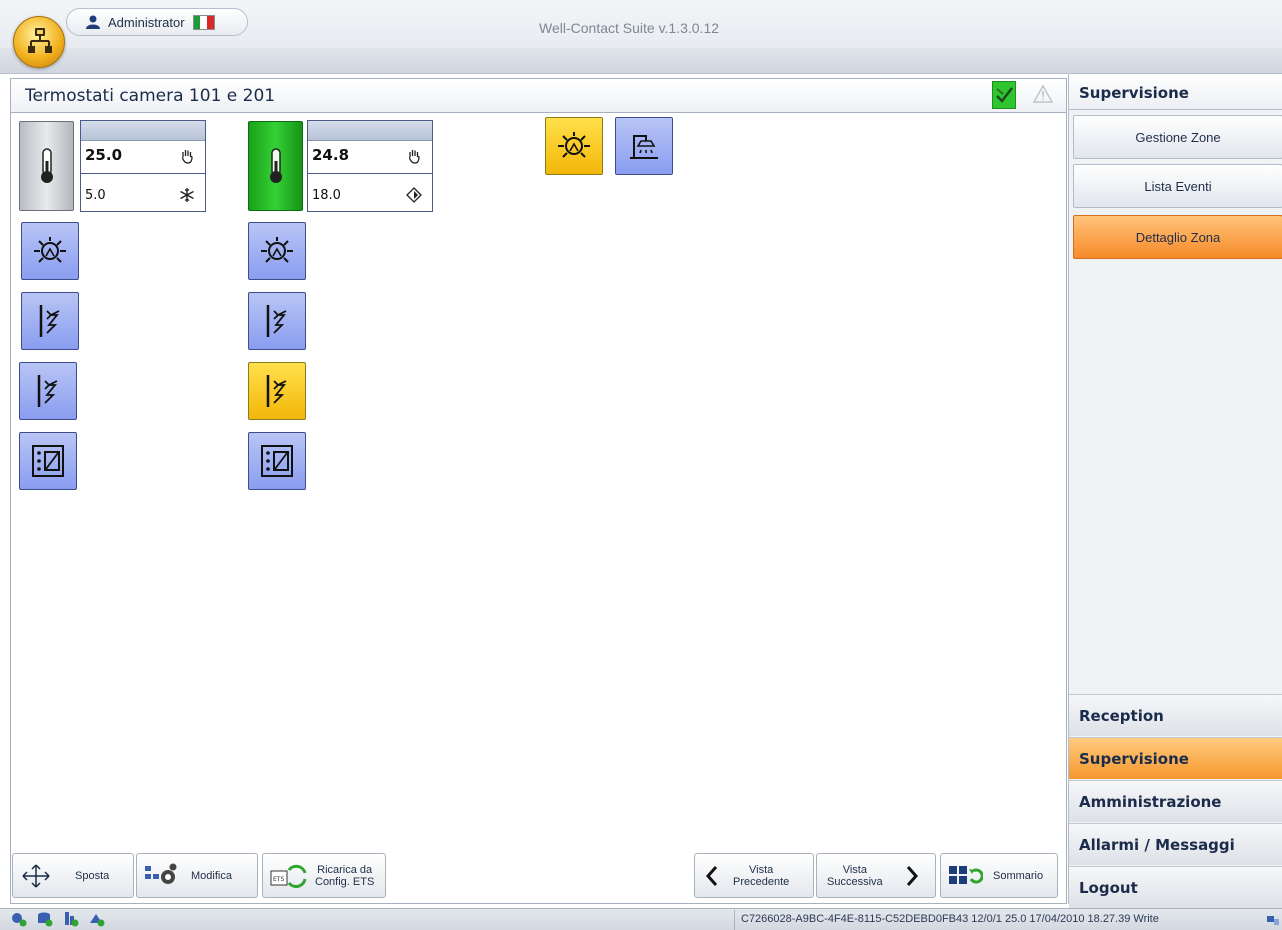 The height and width of the screenshot is (930, 1282). What do you see at coordinates (345, 881) in the screenshot?
I see `reload-label-2: Config. ETS` at bounding box center [345, 881].